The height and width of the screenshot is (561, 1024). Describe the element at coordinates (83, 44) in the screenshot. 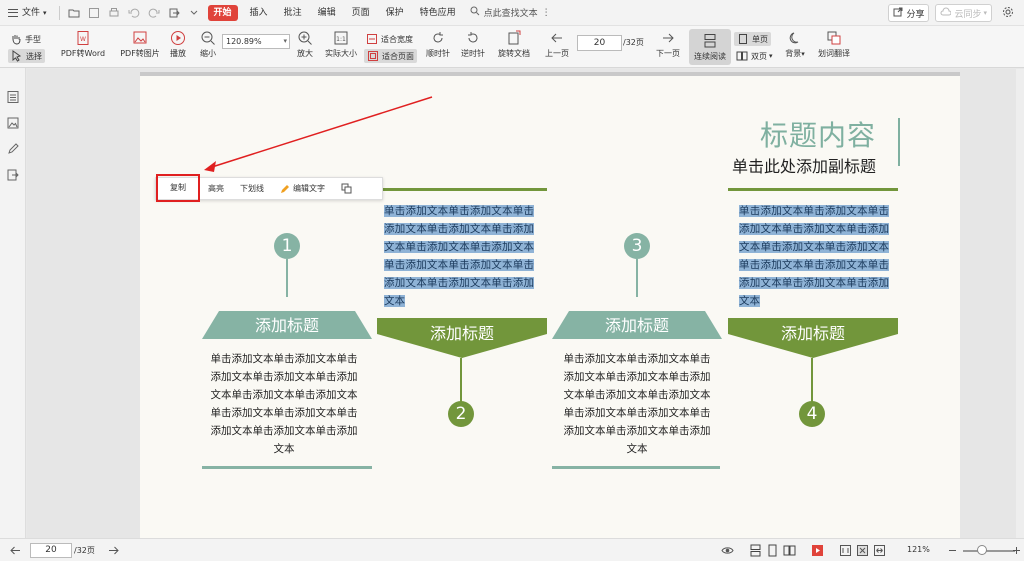

I see `pdf-to-word-button: W PDF转Word` at that location.